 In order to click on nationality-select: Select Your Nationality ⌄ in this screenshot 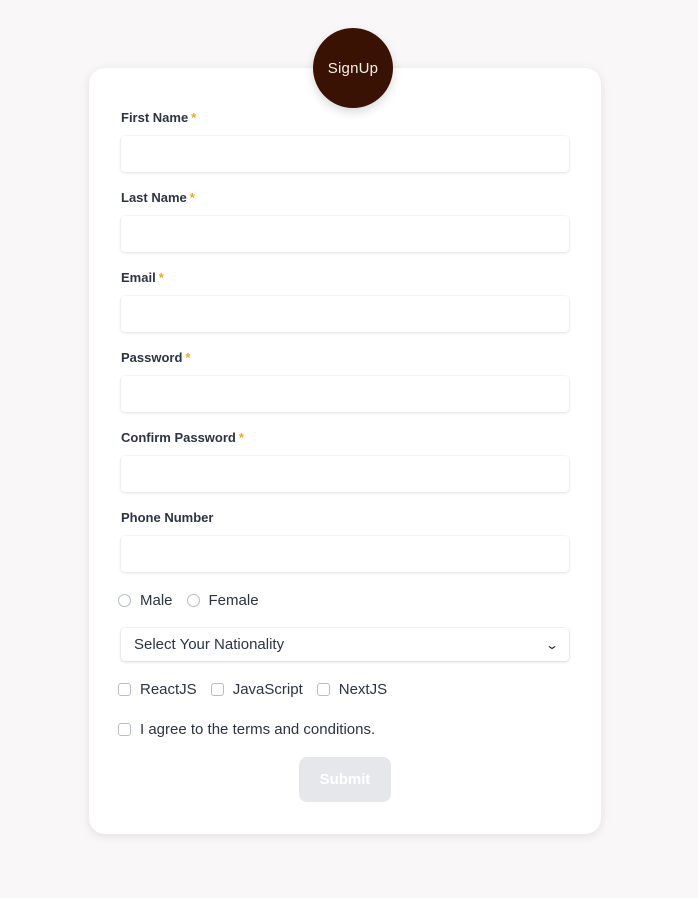, I will do `click(345, 644)`.